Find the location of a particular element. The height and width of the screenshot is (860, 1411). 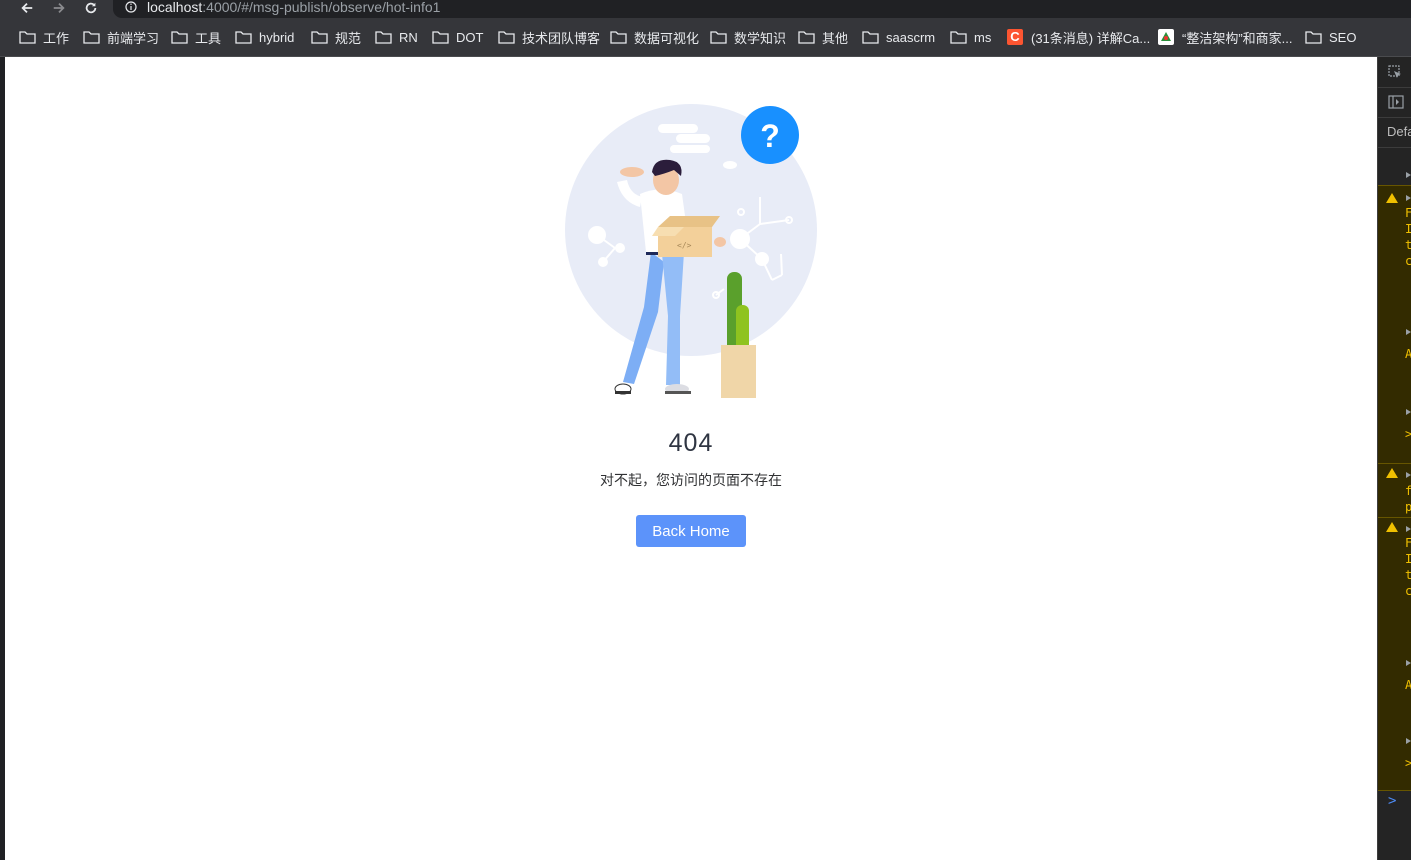

bookmark-item: hybrid is located at coordinates (264, 37).